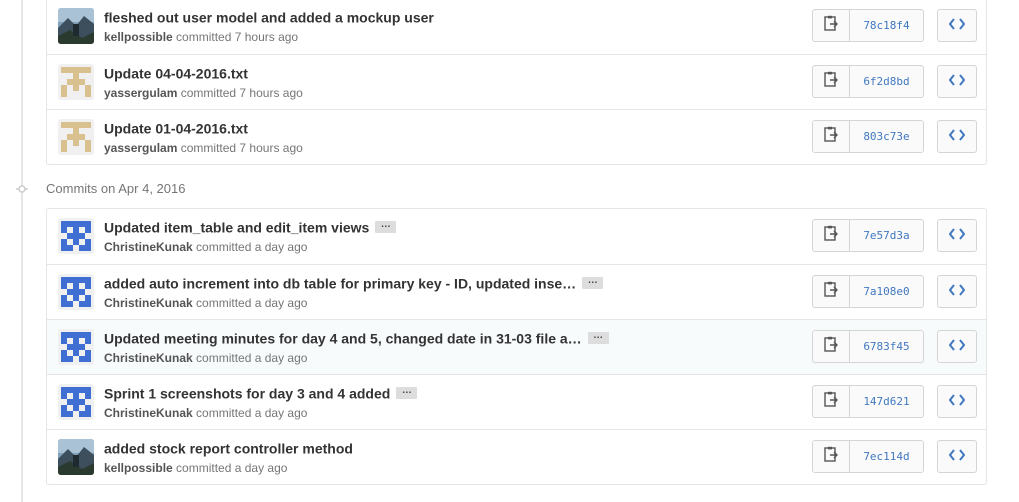  What do you see at coordinates (22, 189) in the screenshot?
I see `commit-dot-icon` at bounding box center [22, 189].